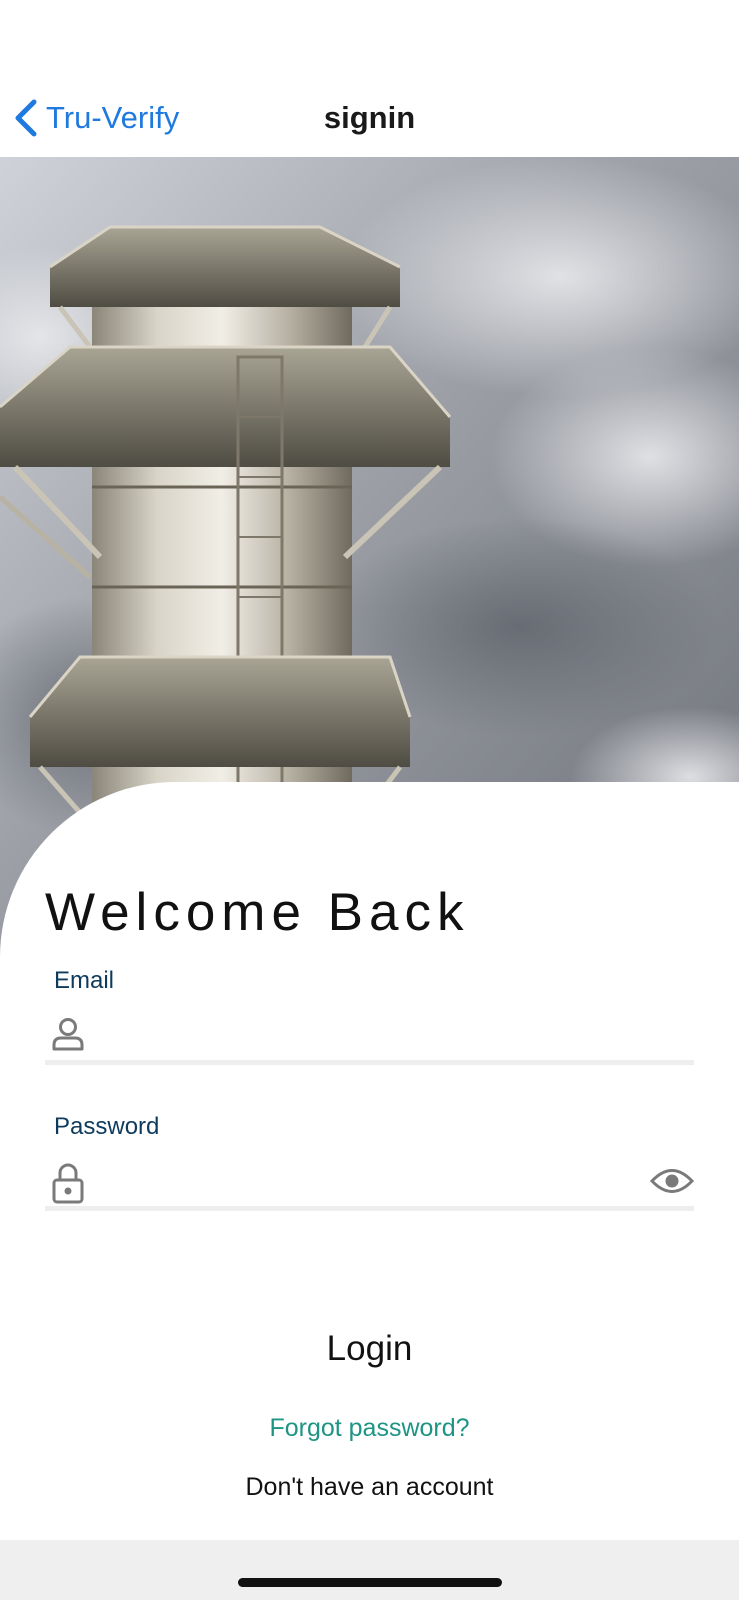 This screenshot has height=1600, width=739. What do you see at coordinates (369, 1570) in the screenshot?
I see `bottom-bar` at bounding box center [369, 1570].